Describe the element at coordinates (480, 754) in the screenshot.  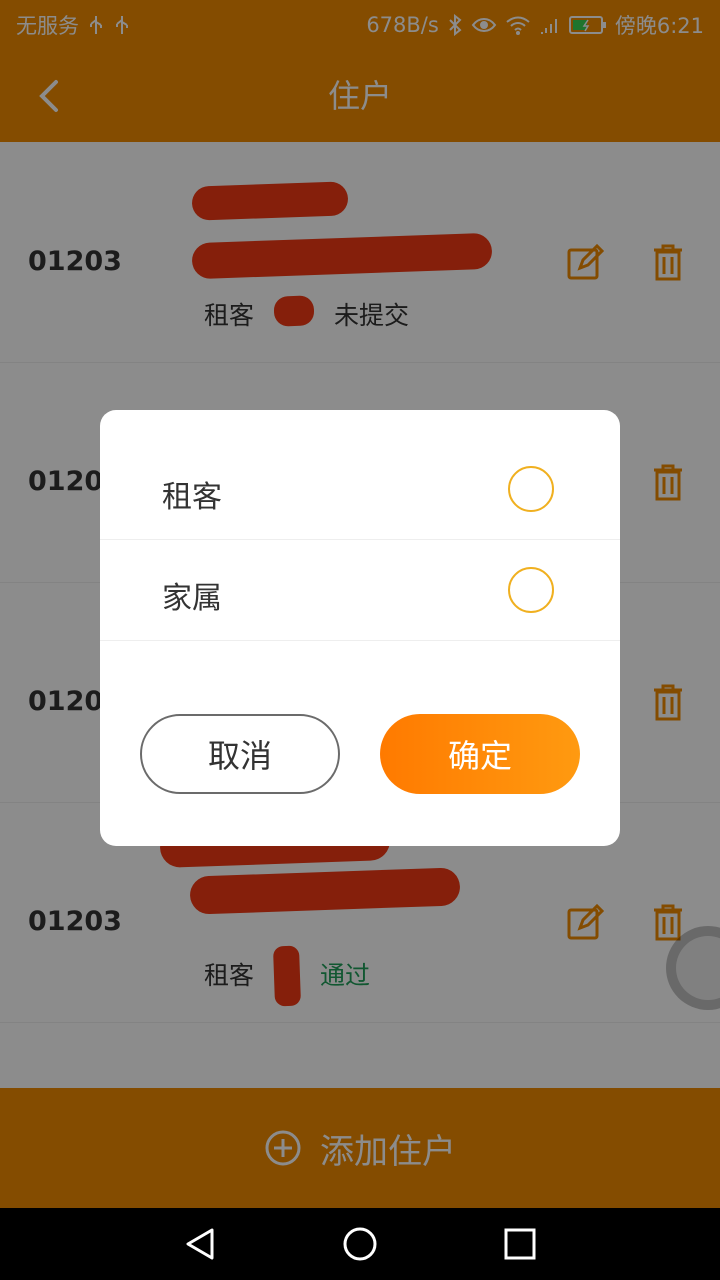
I see `confirm-button: 确定` at that location.